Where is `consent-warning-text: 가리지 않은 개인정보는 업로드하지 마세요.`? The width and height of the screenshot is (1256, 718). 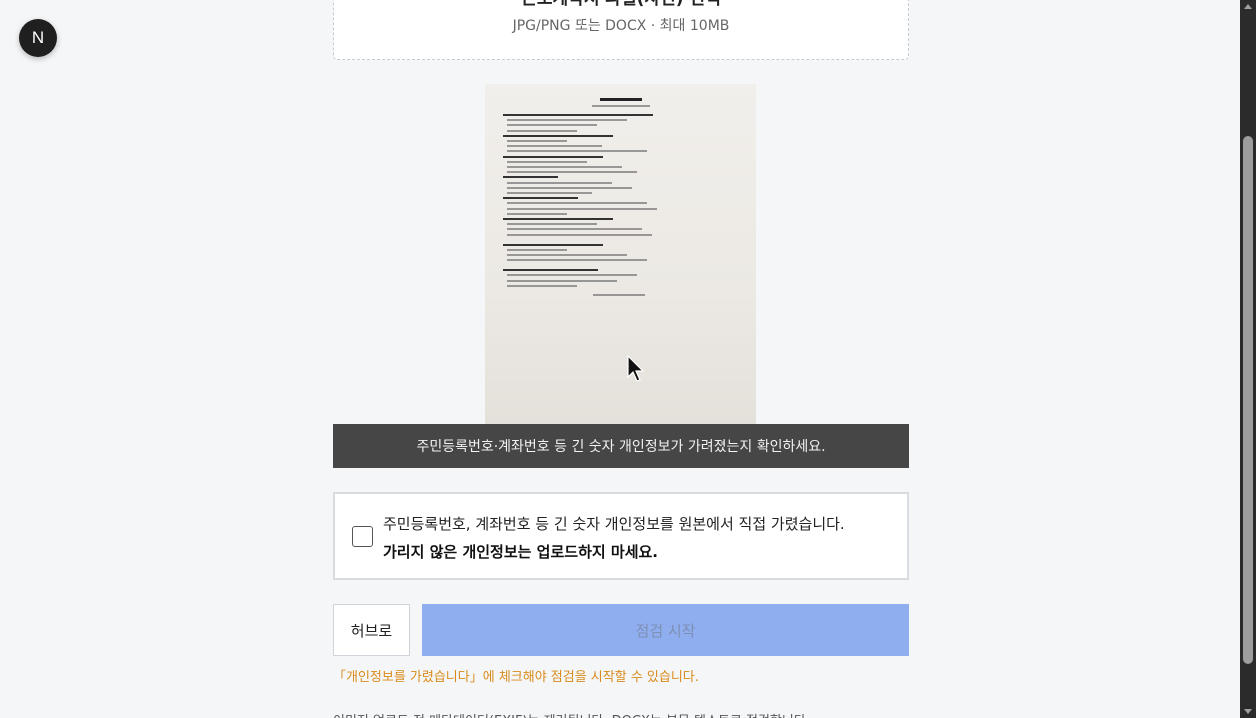 consent-warning-text: 가리지 않은 개인정보는 업로드하지 마세요. is located at coordinates (520, 552).